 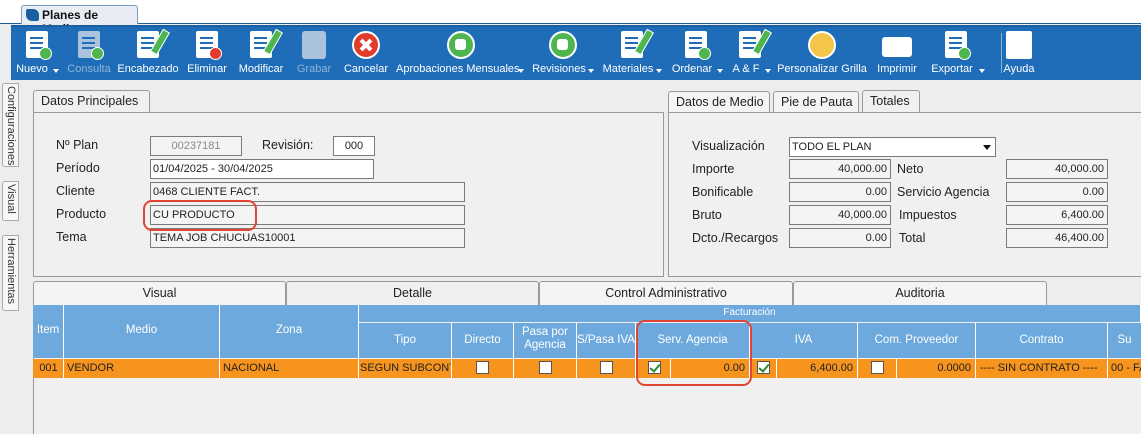 I want to click on window-tab: Planes de Medios, so click(x=79, y=20).